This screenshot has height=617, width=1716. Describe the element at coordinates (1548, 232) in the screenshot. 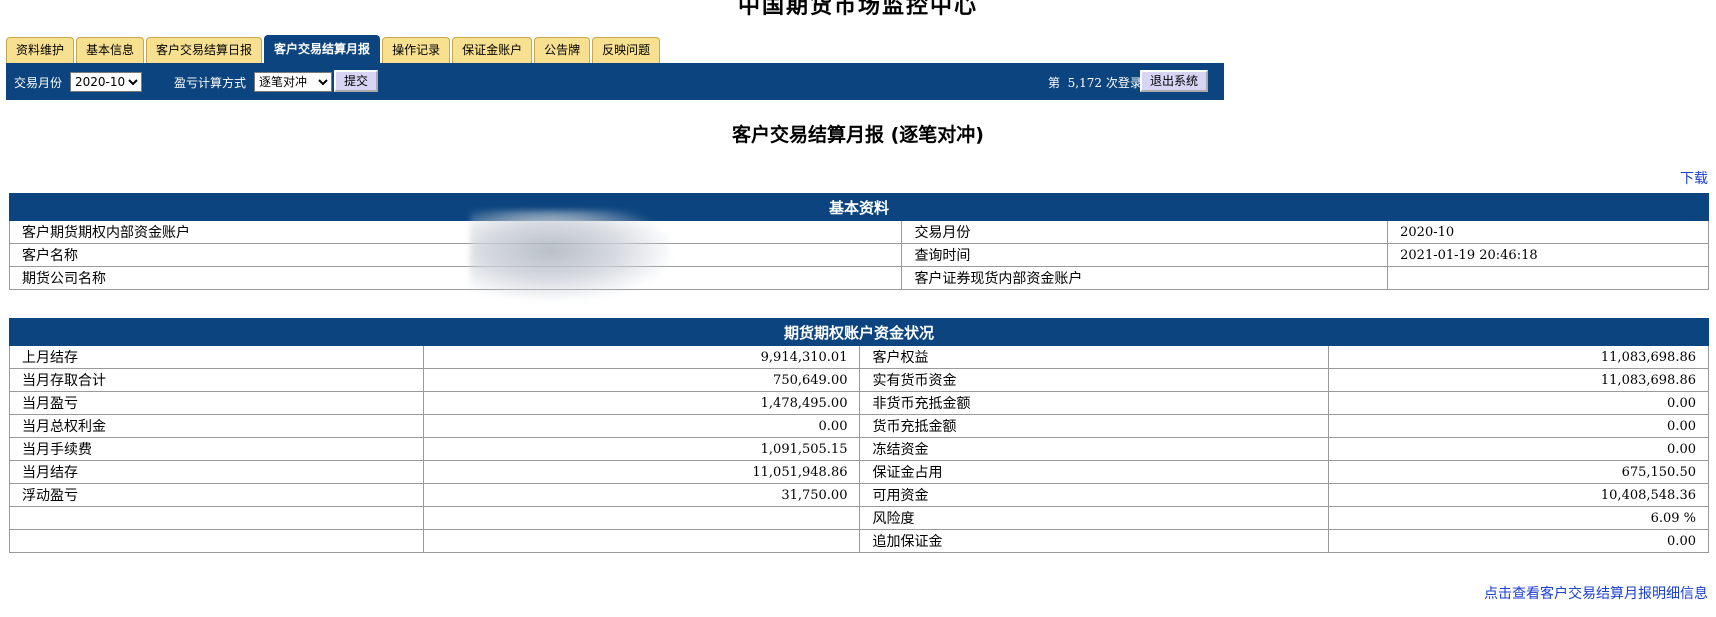

I see `cell-value: 2020-10` at that location.